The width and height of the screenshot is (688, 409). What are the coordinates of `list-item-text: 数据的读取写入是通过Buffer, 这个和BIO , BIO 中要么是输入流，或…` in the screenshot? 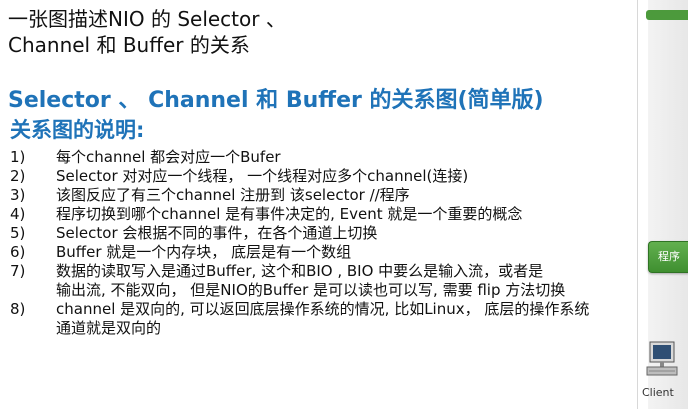 It's located at (300, 271).